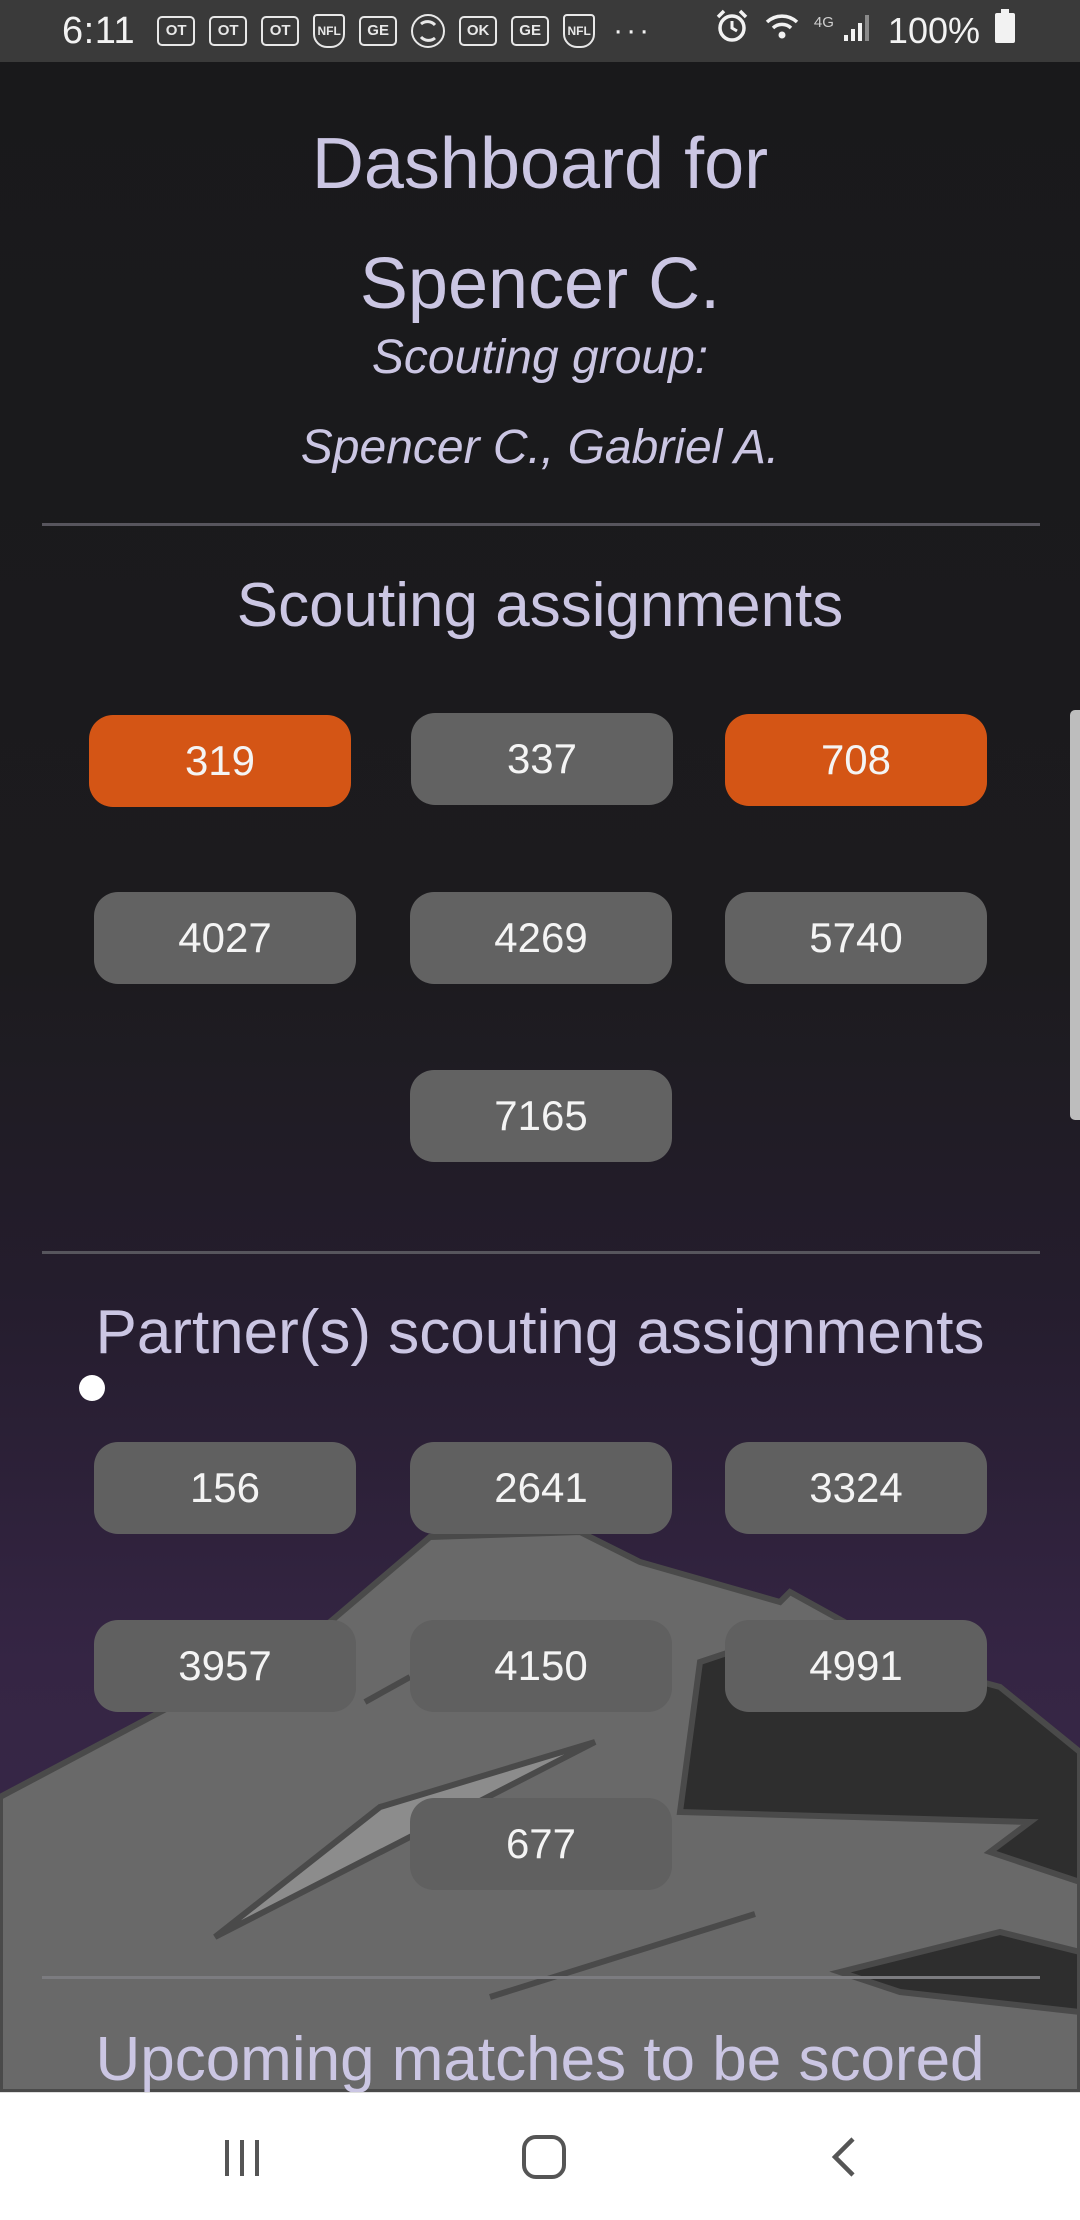 The height and width of the screenshot is (2220, 1080). What do you see at coordinates (858, 31) in the screenshot?
I see `signal-icon` at bounding box center [858, 31].